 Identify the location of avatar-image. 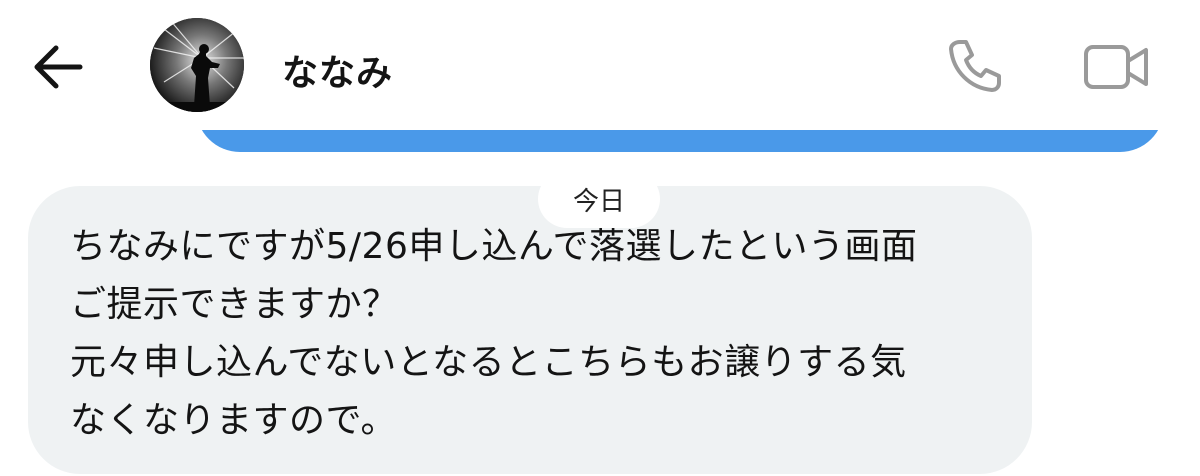
(197, 65).